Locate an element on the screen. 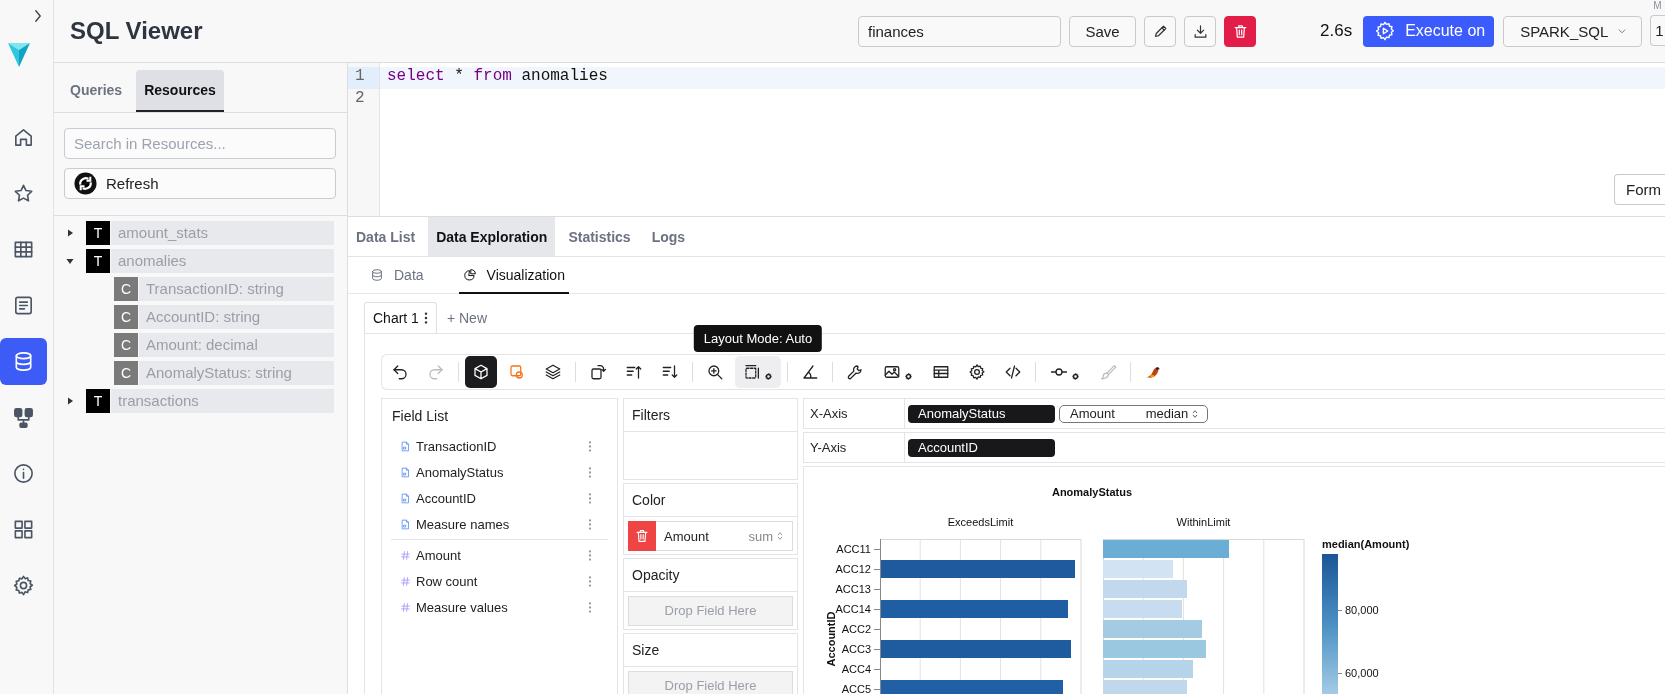 This screenshot has height=694, width=1665. axis-label: ACC5 is located at coordinates (856, 688).